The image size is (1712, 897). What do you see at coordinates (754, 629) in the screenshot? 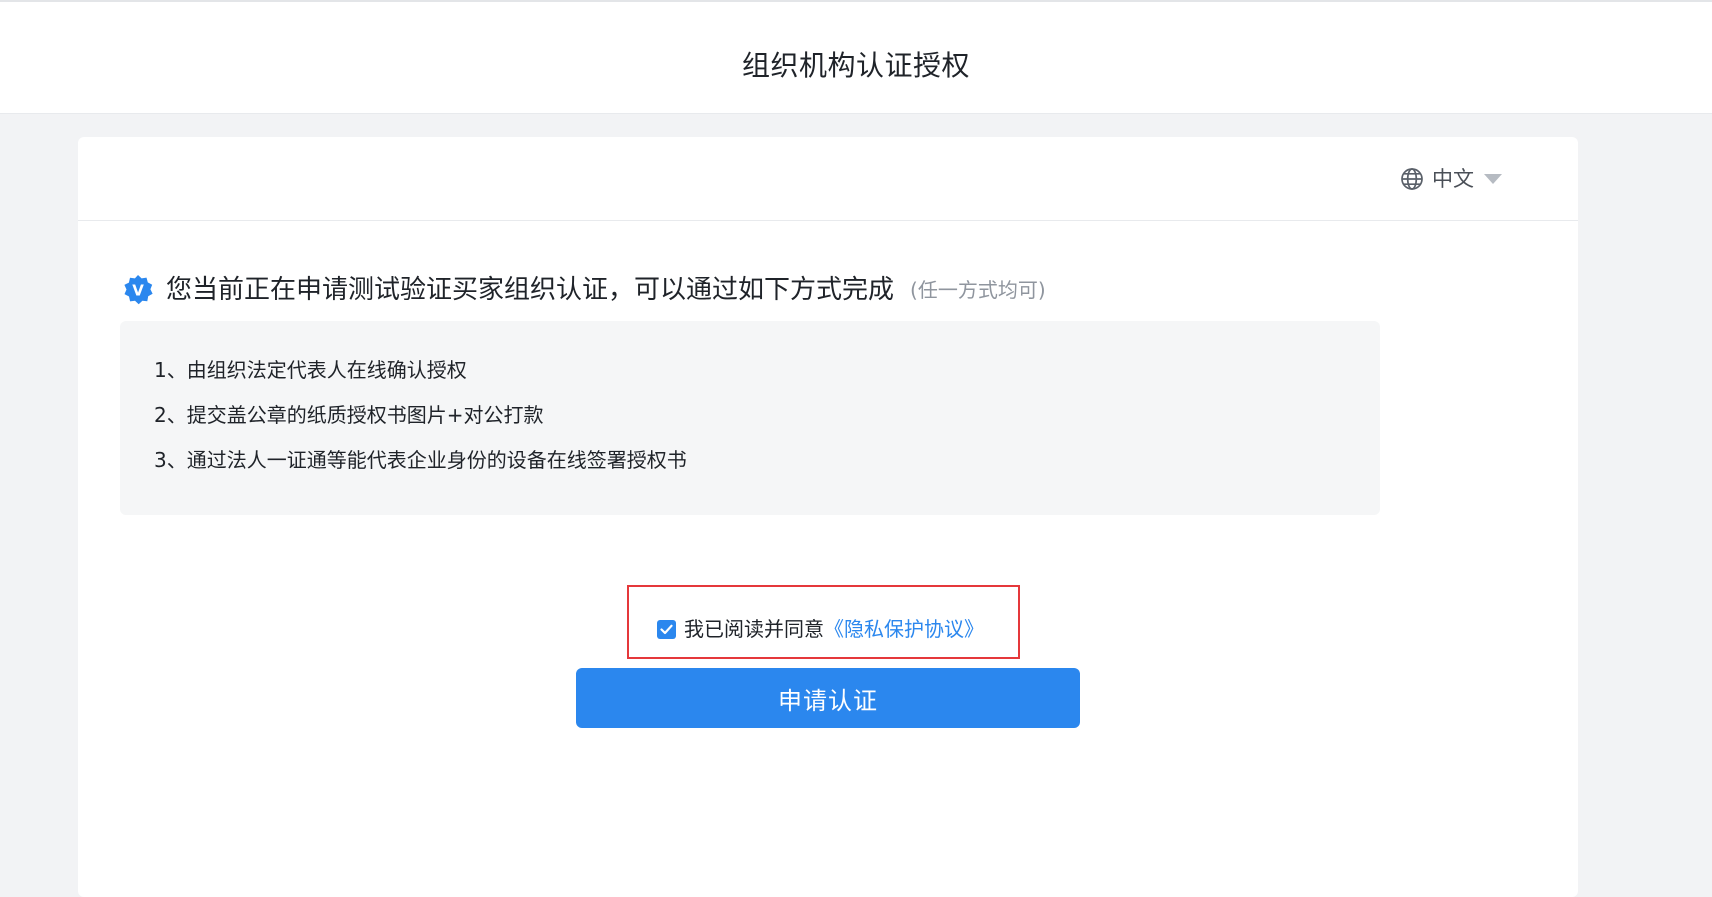
I see `agreement-text: 我已阅读并同意` at bounding box center [754, 629].